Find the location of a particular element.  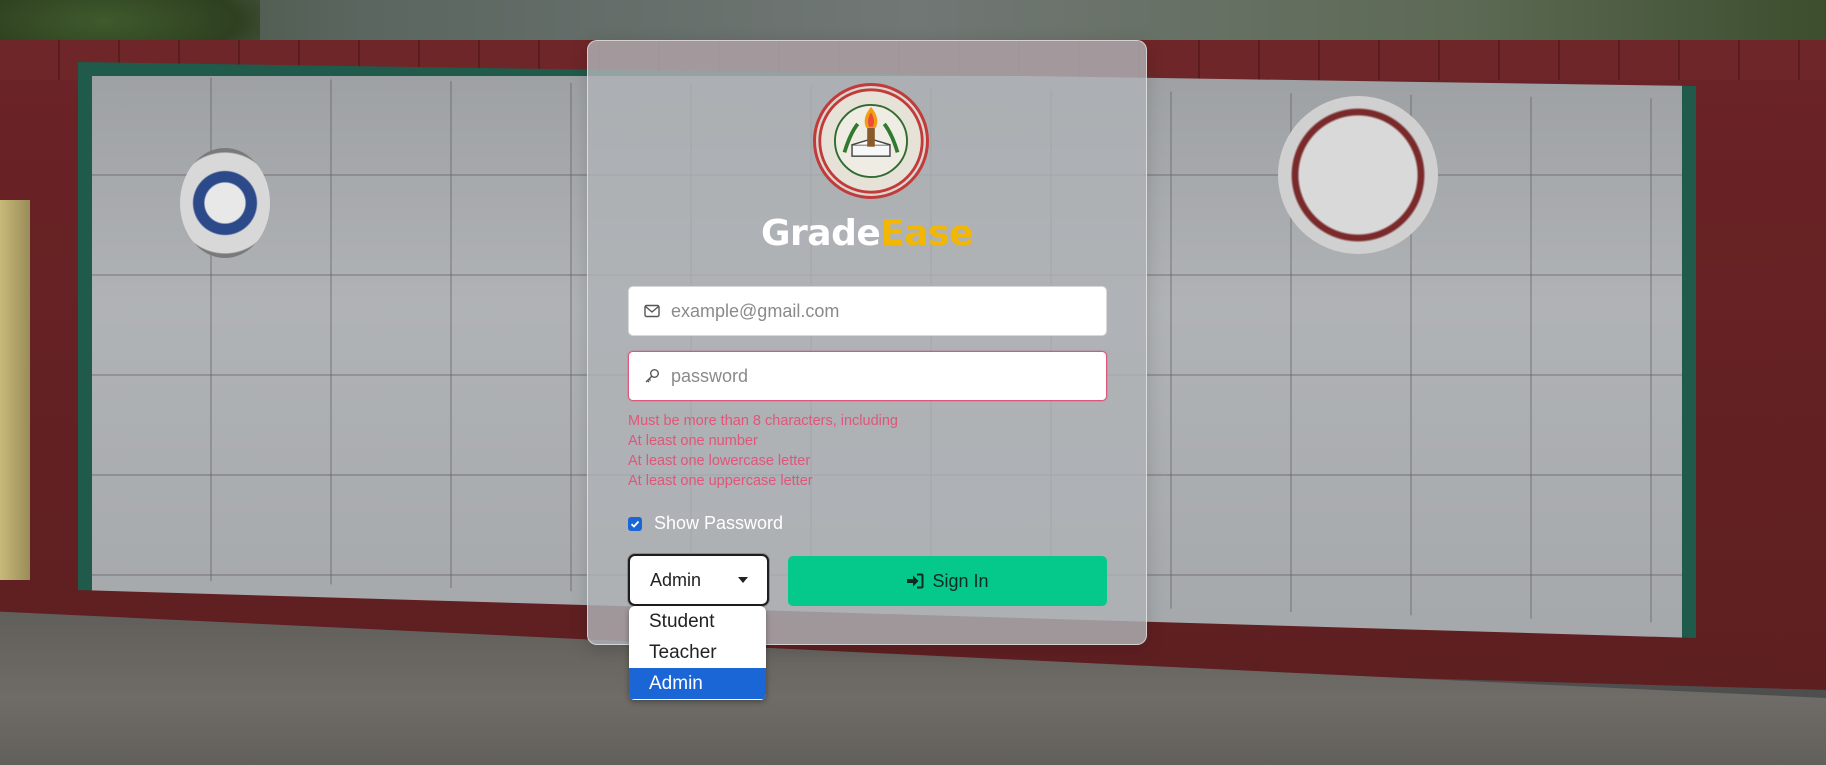

school-logo is located at coordinates (871, 141).